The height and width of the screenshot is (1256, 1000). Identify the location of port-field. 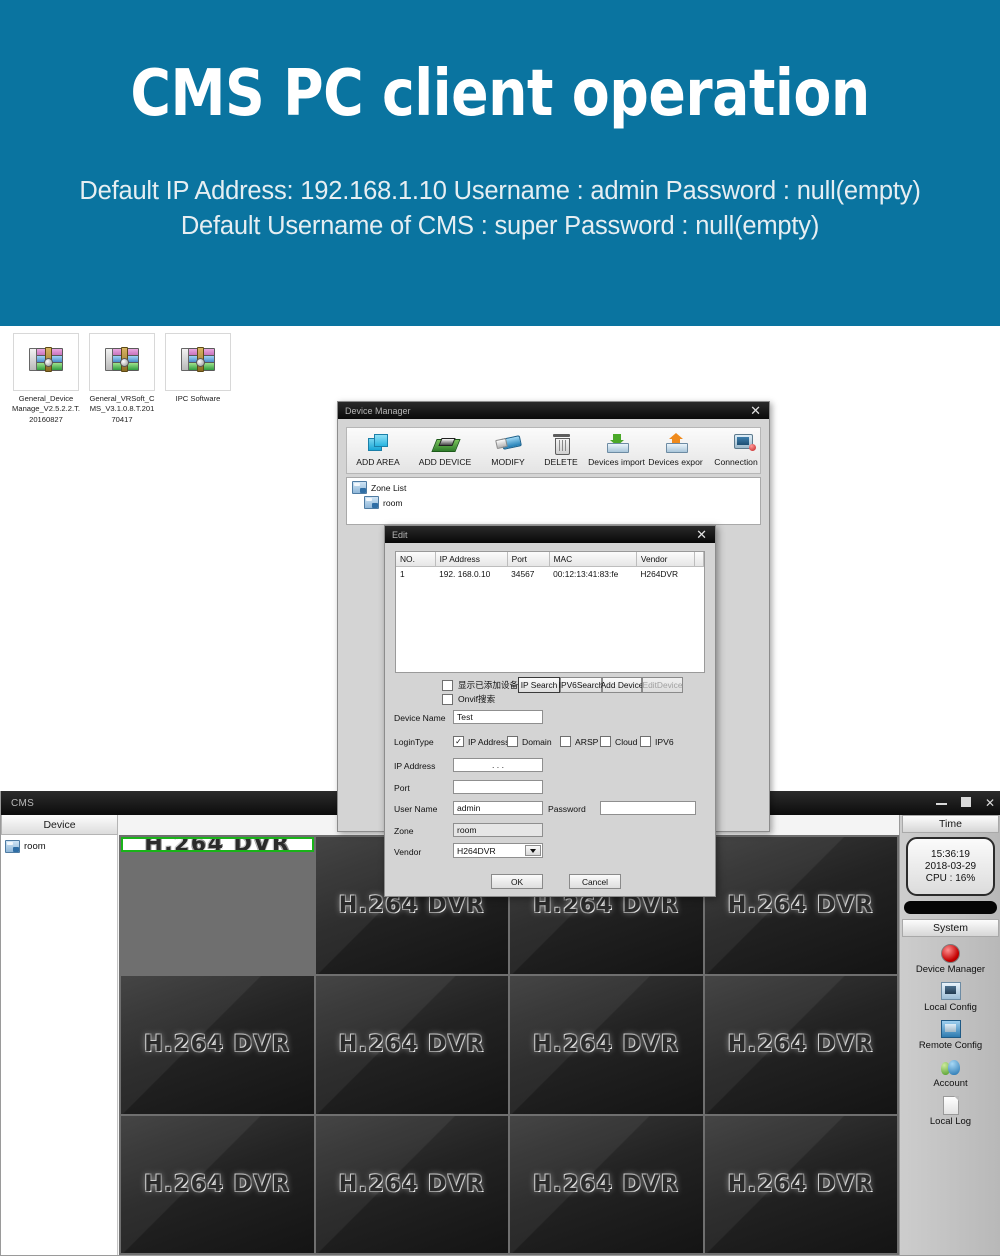
(498, 787).